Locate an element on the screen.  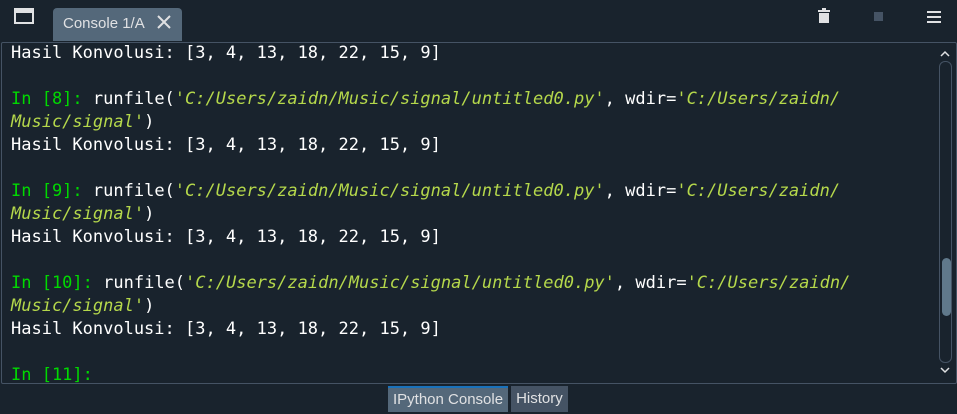
close-icon is located at coordinates (164, 22).